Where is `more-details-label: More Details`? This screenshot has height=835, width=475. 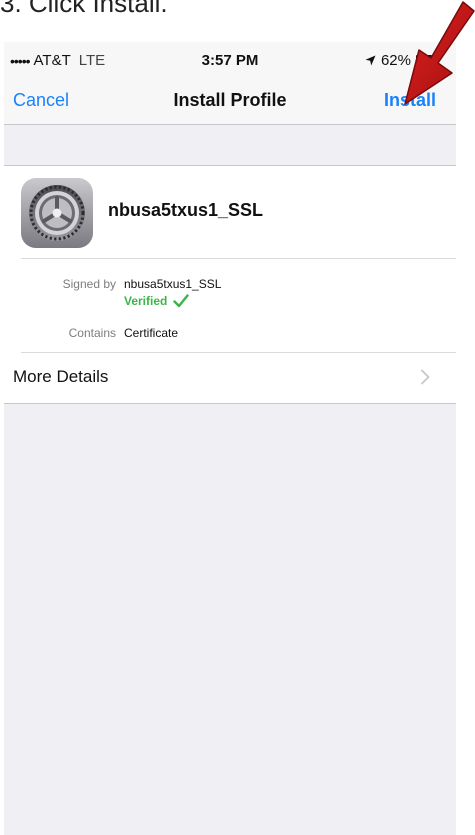
more-details-label: More Details is located at coordinates (61, 376).